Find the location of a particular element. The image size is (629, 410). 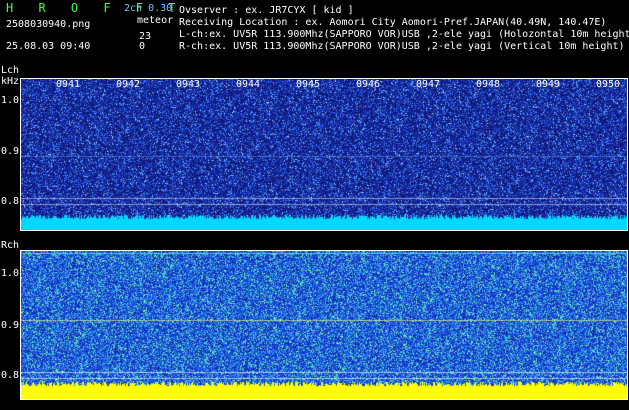

time-tick-label: 0949 is located at coordinates (548, 84).